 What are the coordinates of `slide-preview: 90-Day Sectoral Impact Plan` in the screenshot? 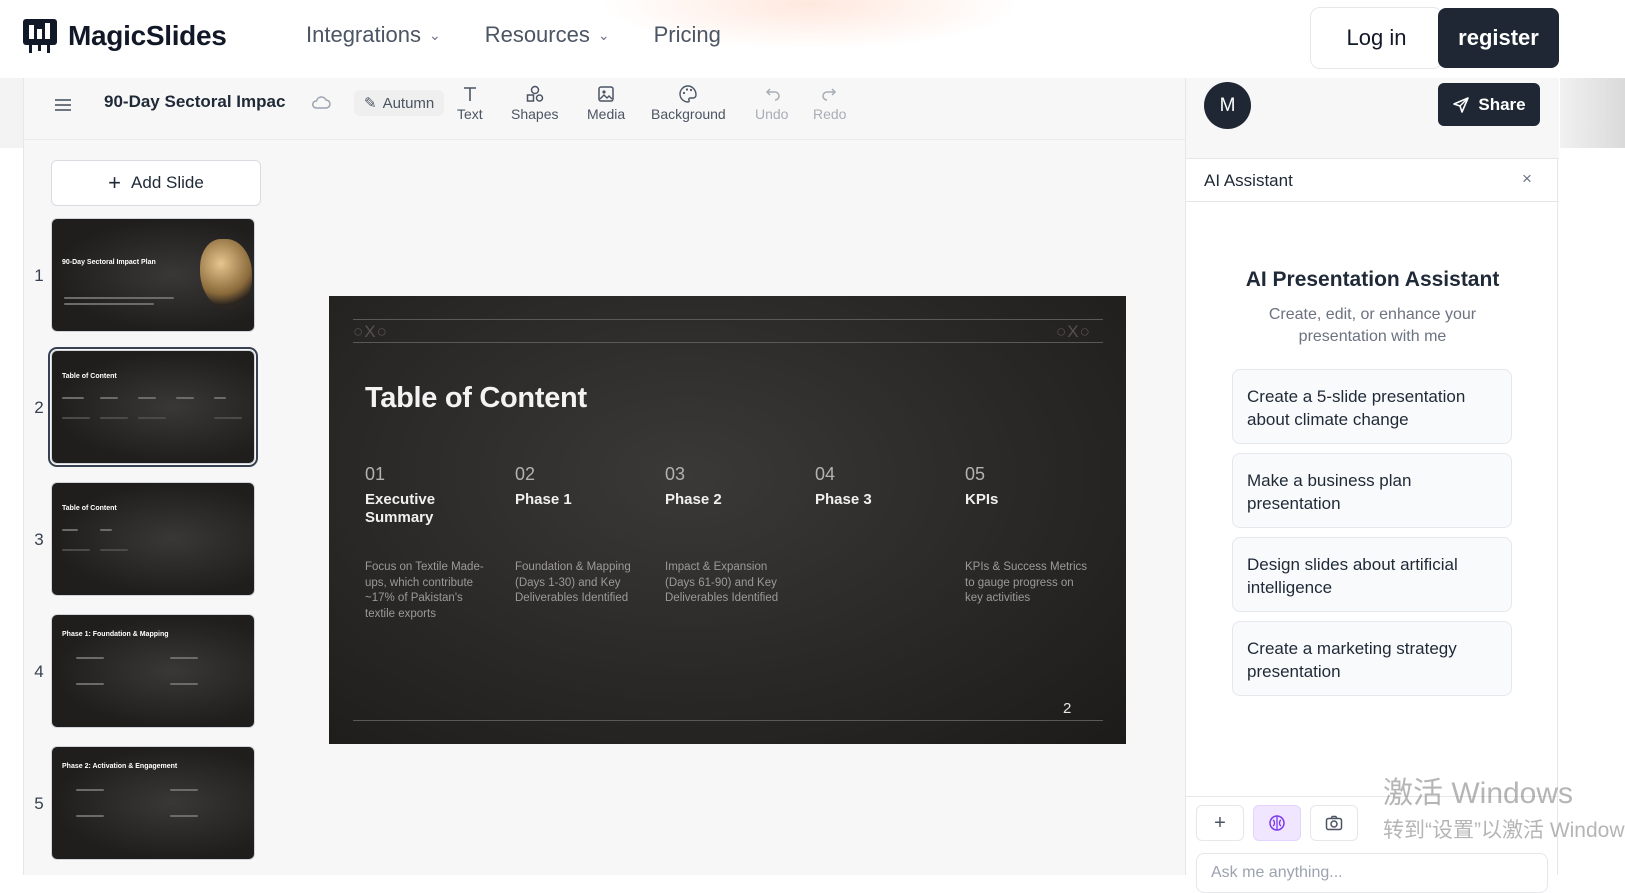 It's located at (153, 275).